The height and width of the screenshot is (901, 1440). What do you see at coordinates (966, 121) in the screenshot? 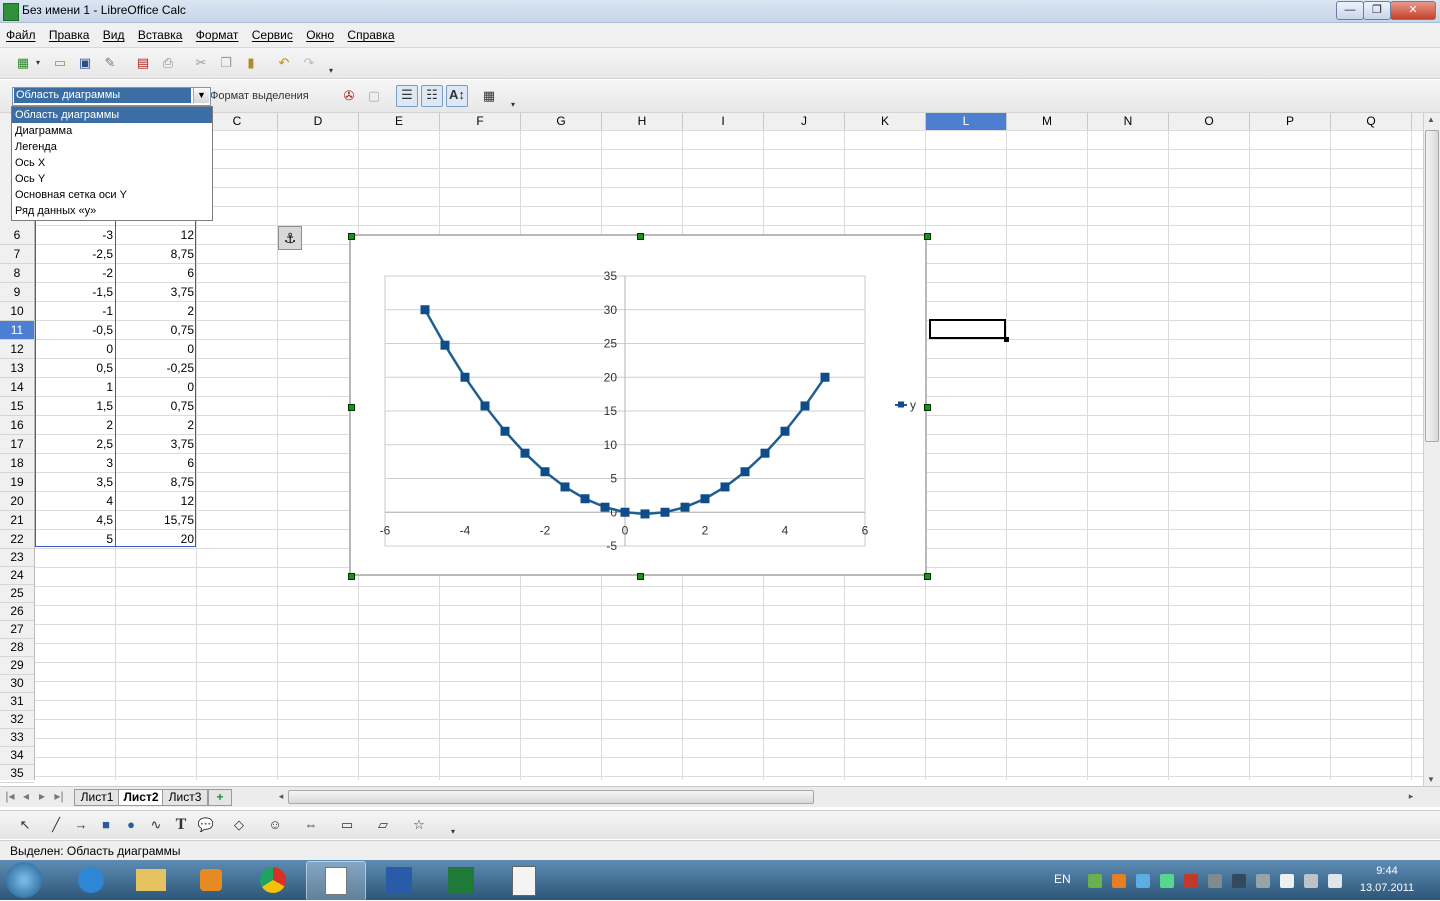
I see `column-header: L` at bounding box center [966, 121].